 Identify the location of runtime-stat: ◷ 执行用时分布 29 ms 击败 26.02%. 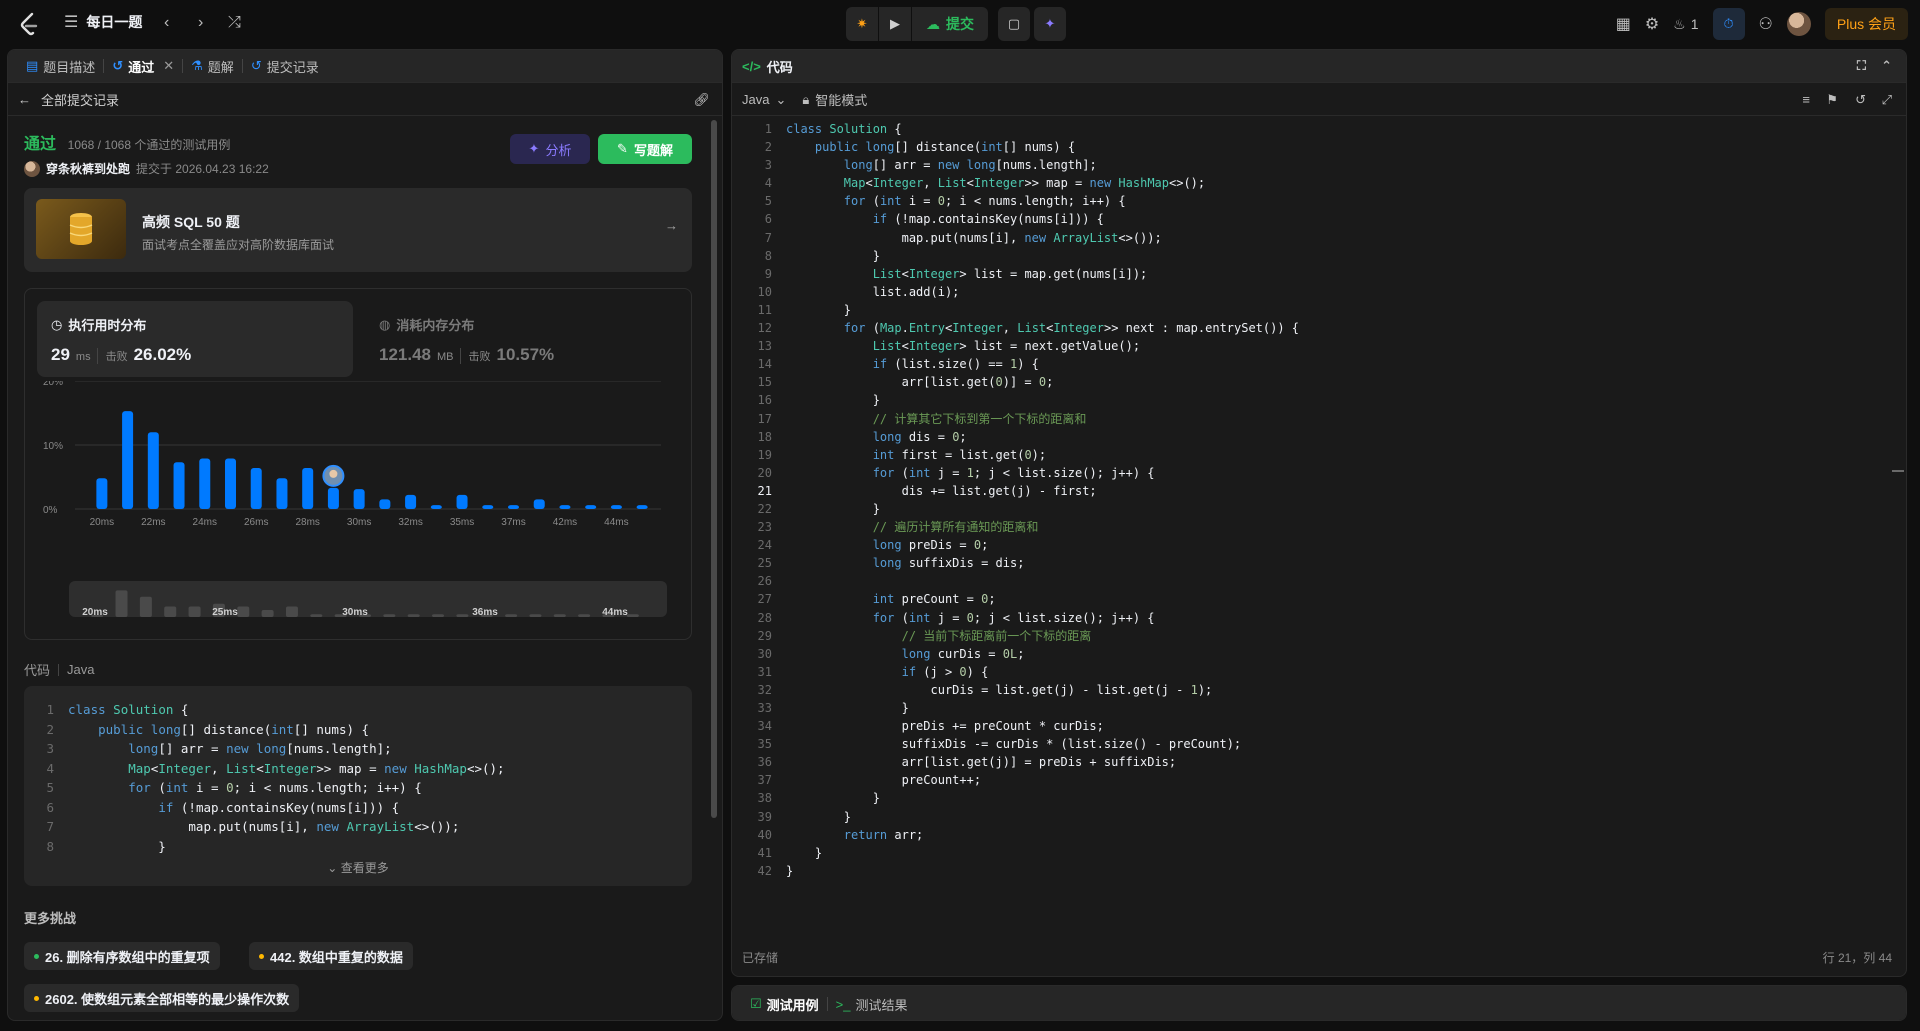
(195, 339).